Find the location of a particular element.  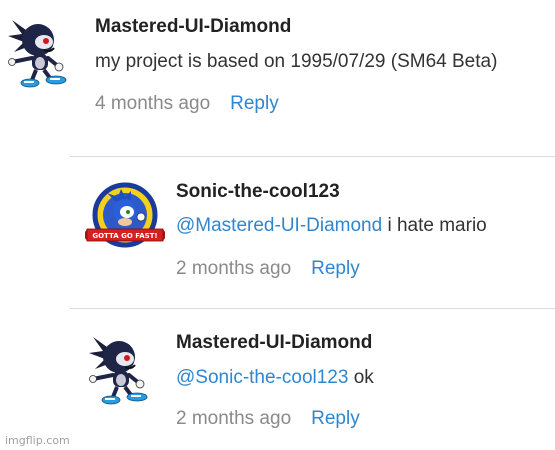

comment-text-content: ok is located at coordinates (361, 377).